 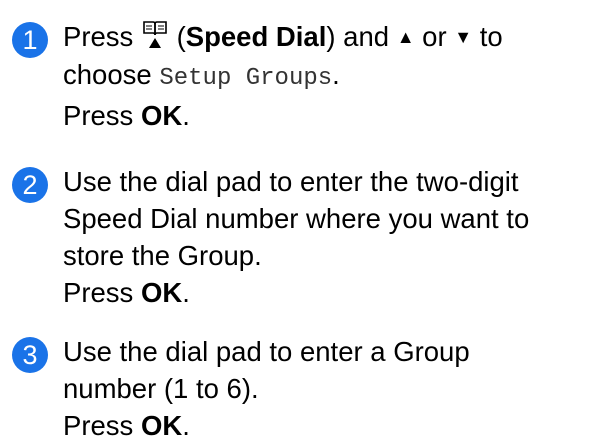 What do you see at coordinates (155, 35) in the screenshot?
I see `speed-dial-book-icon` at bounding box center [155, 35].